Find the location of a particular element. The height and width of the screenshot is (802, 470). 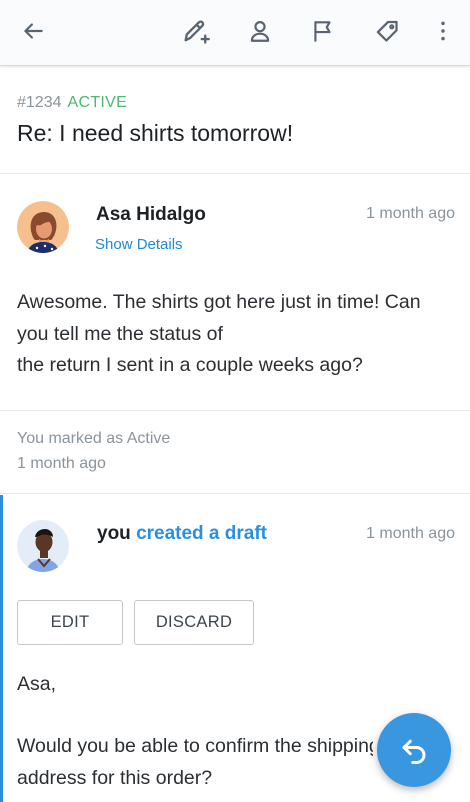

draft-author-line: you created a draft is located at coordinates (182, 534).